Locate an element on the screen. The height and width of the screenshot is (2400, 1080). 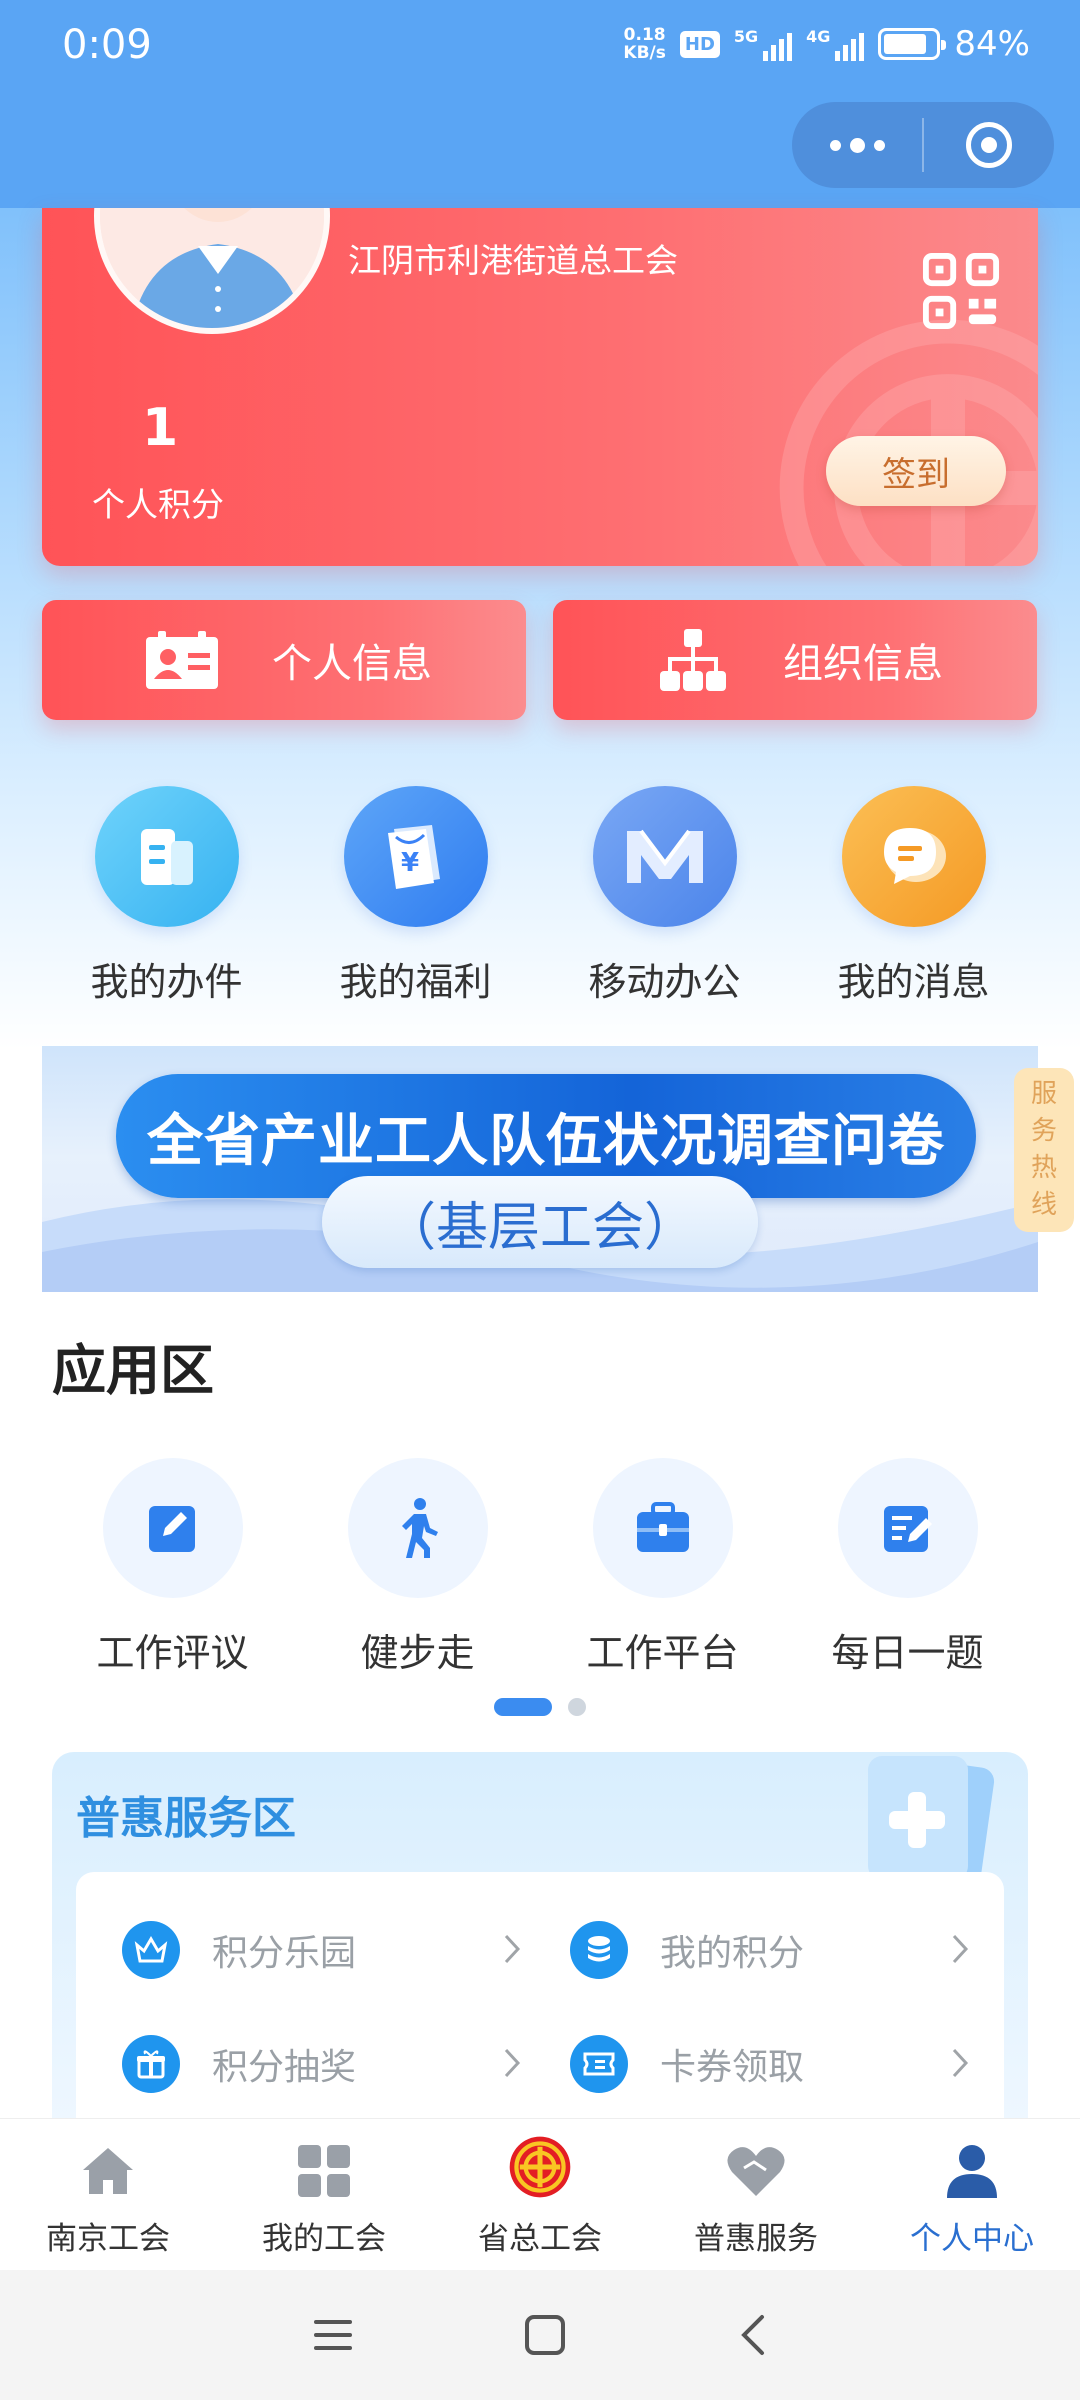
points-label: 个人积分 is located at coordinates (158, 504).